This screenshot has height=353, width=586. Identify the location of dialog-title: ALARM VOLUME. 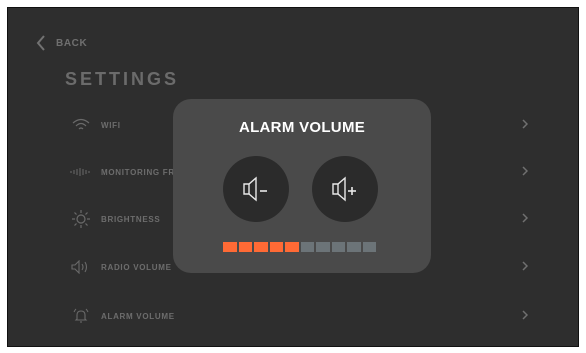
(302, 127).